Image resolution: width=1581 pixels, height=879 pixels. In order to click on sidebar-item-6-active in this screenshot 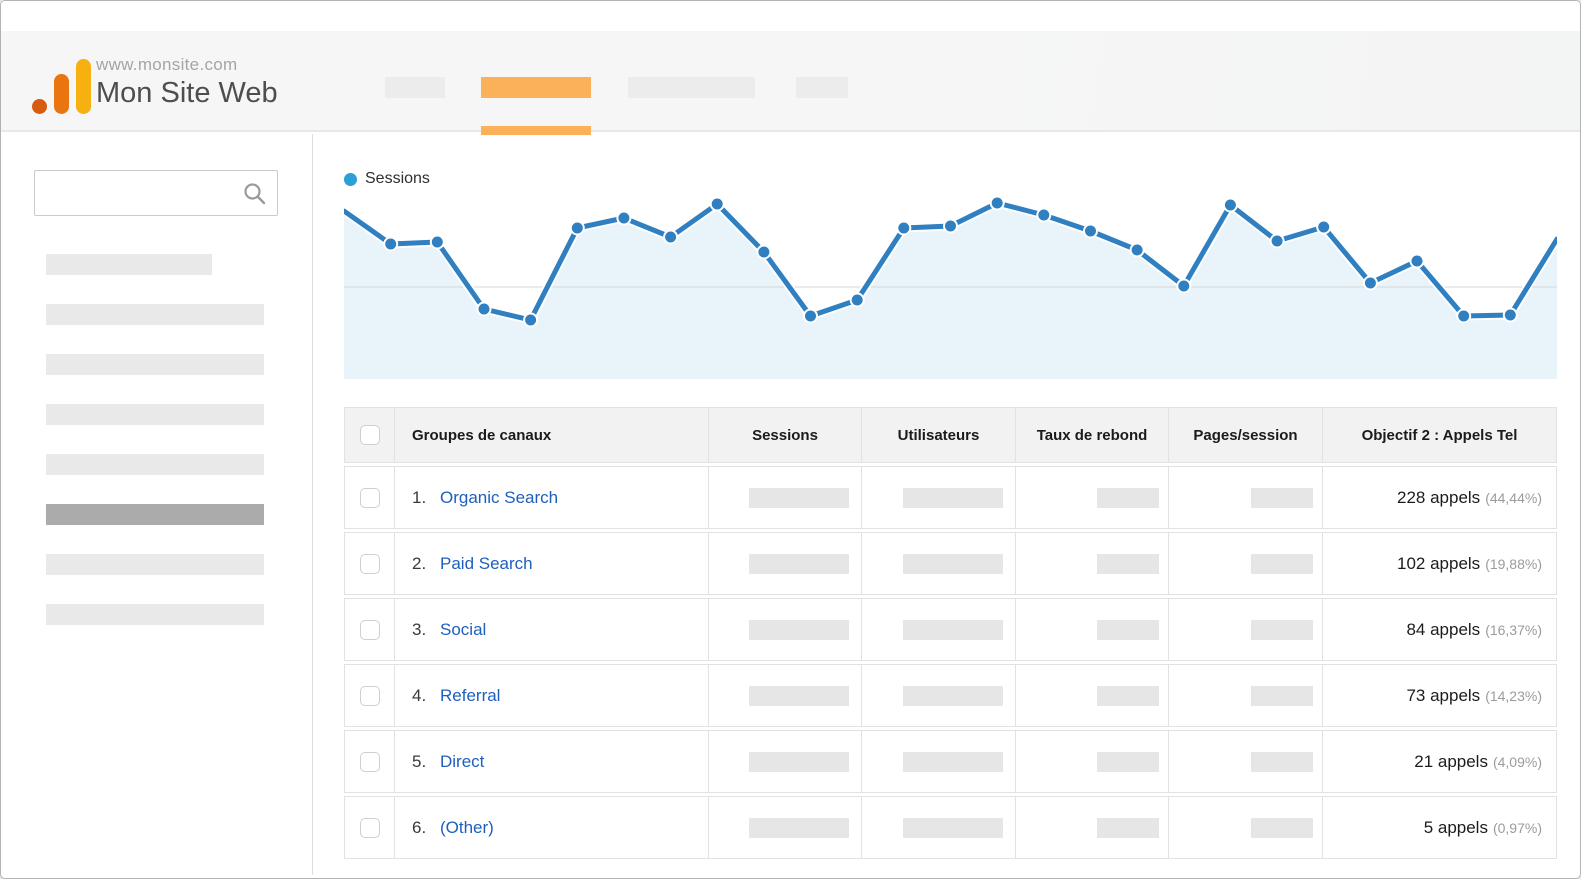, I will do `click(155, 514)`.